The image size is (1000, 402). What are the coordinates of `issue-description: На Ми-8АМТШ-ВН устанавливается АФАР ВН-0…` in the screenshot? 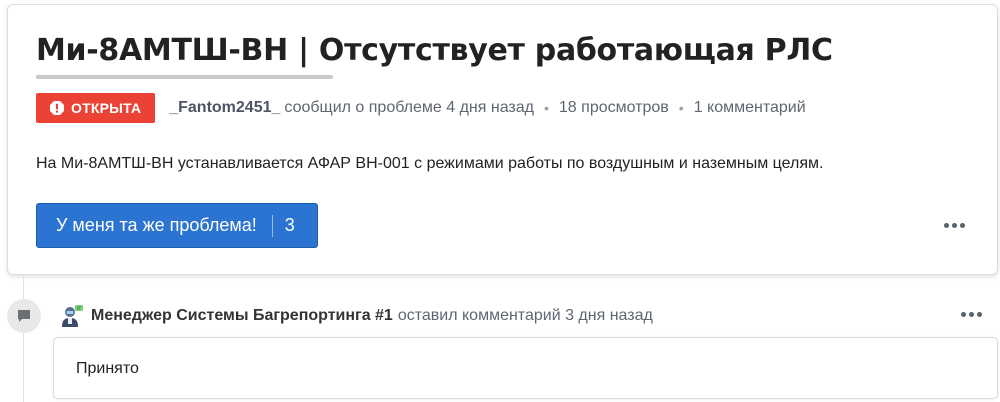 It's located at (430, 163).